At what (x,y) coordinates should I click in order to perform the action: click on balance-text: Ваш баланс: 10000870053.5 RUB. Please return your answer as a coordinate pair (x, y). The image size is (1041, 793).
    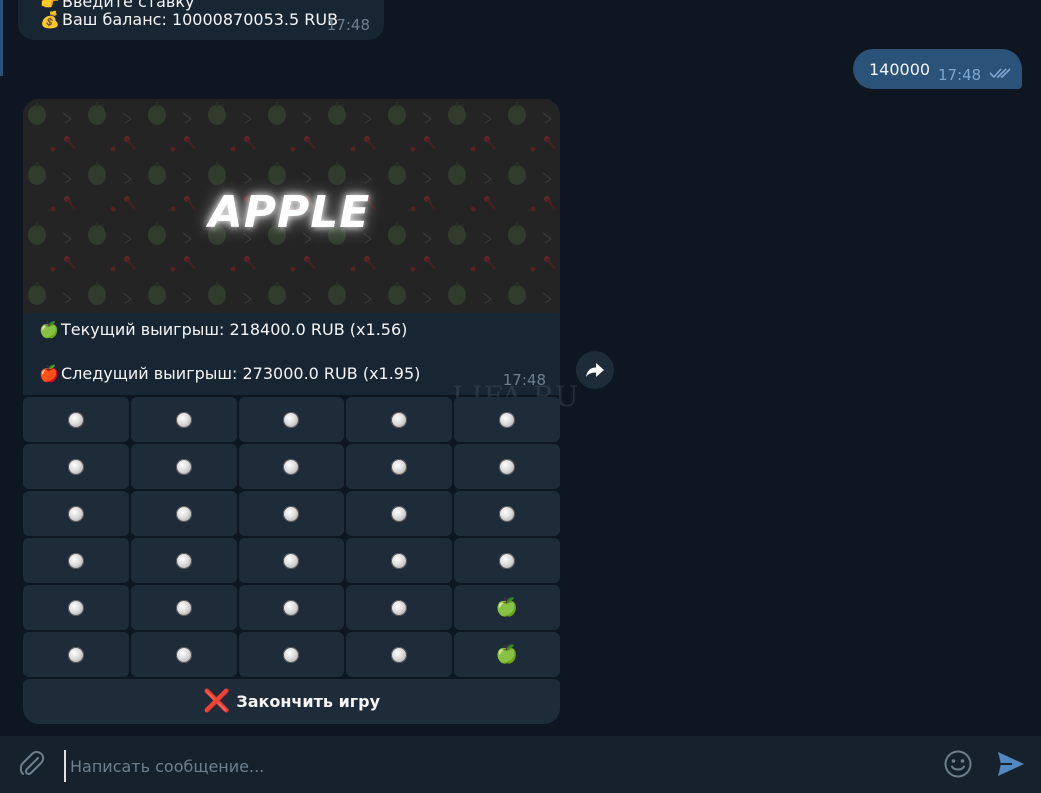
    Looking at the image, I should click on (200, 19).